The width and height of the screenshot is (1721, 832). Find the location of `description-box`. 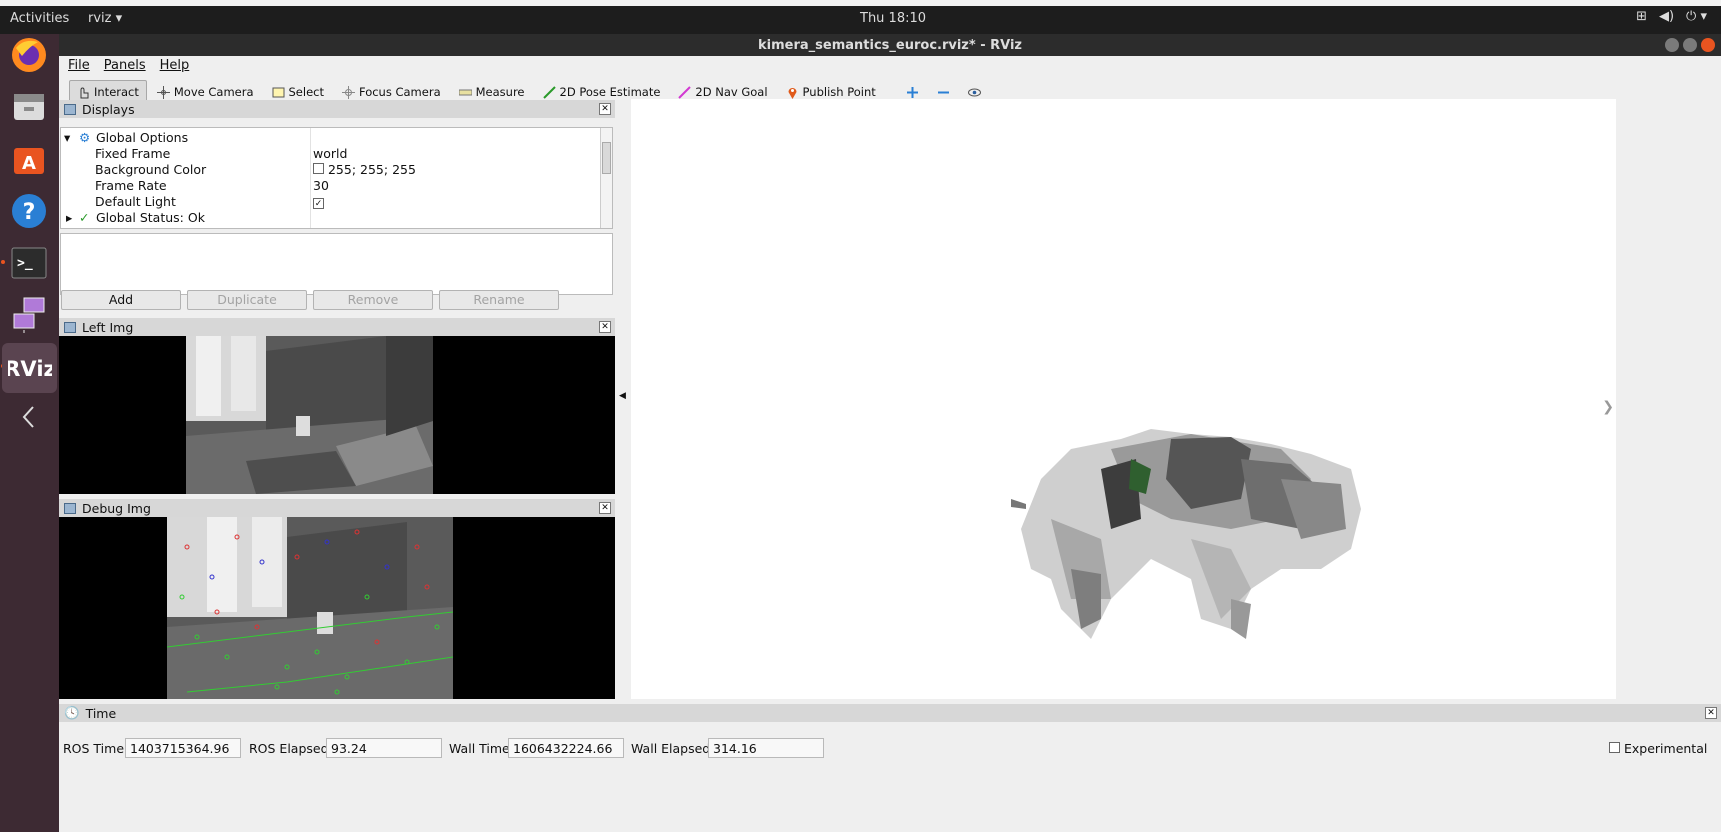

description-box is located at coordinates (336, 264).